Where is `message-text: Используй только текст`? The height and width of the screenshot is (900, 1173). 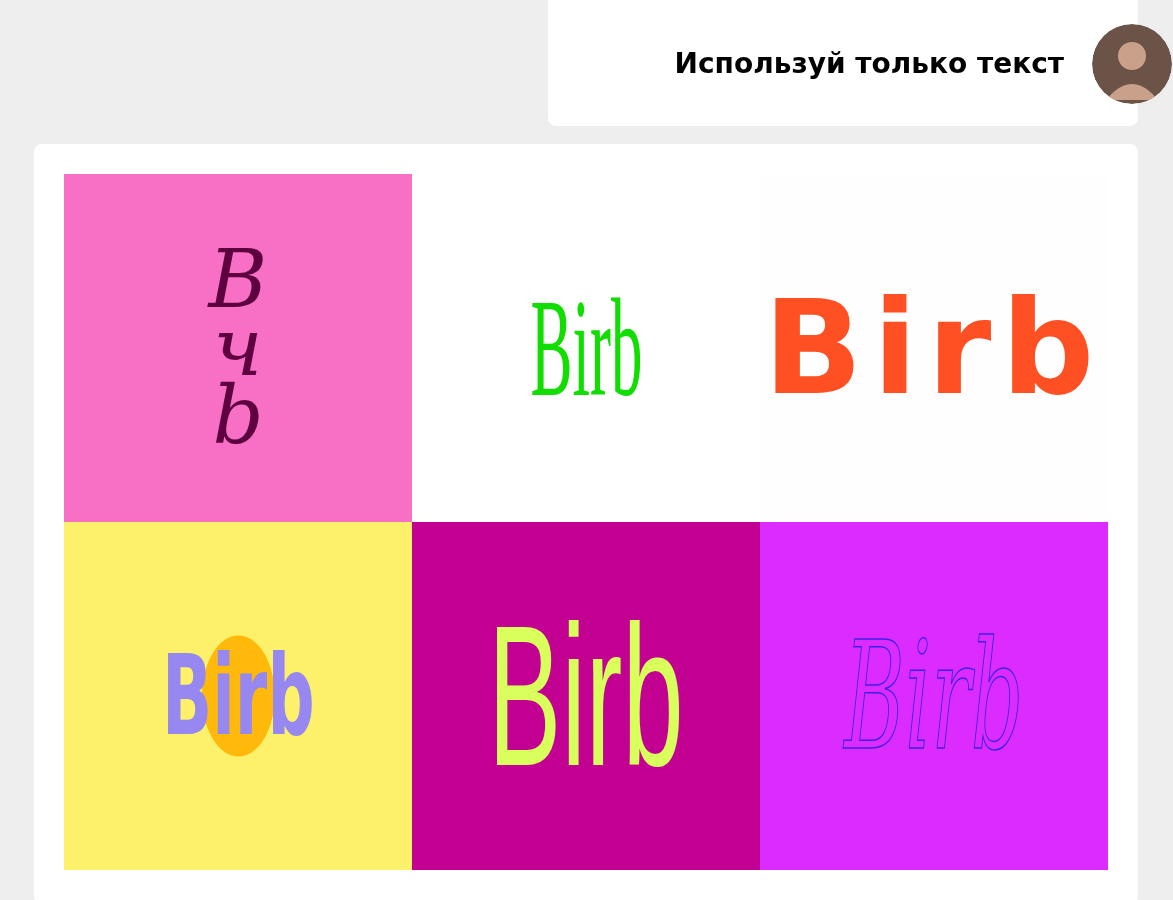
message-text: Используй только текст is located at coordinates (869, 63).